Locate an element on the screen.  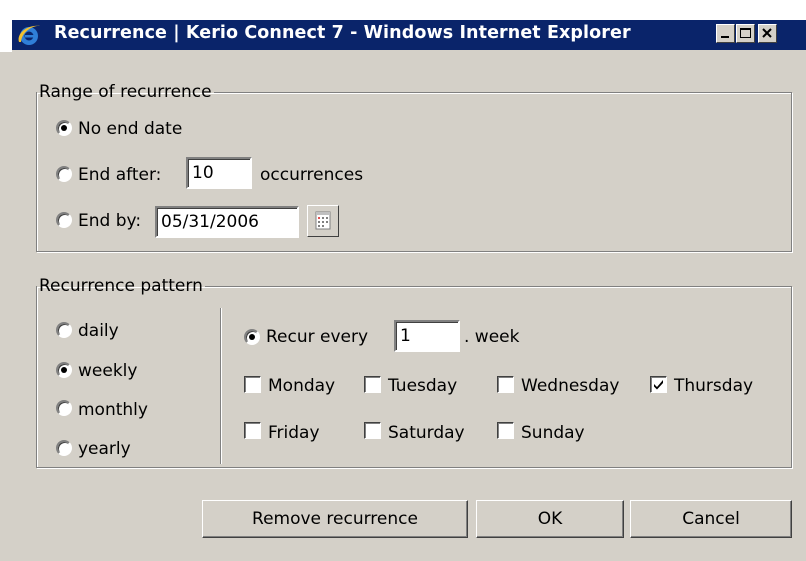
thursday-checkbox is located at coordinates (658, 384).